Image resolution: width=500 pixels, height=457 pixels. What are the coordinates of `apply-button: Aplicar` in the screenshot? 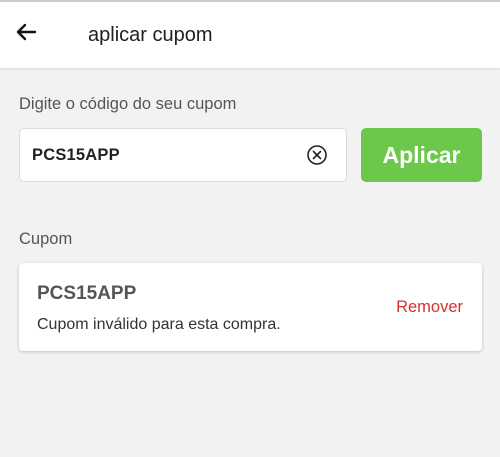 It's located at (421, 155).